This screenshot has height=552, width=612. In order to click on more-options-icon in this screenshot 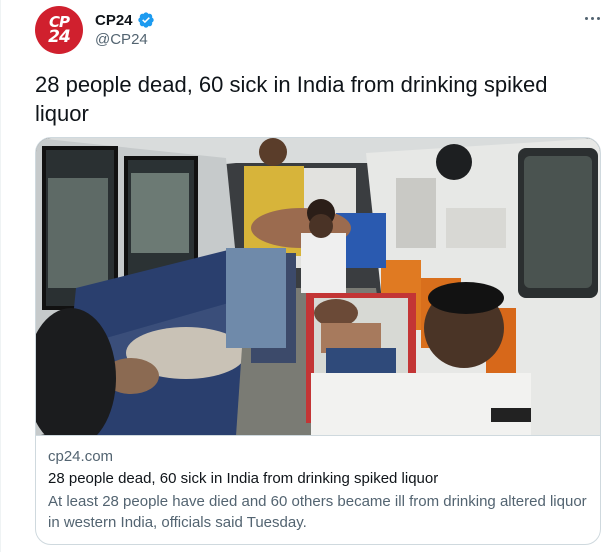, I will do `click(592, 18)`.